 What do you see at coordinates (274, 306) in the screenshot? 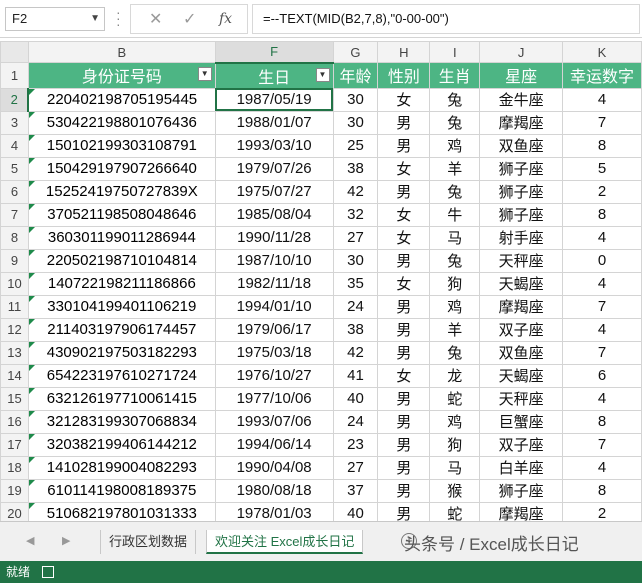
I see `cell-birthday: 1994/01/10` at bounding box center [274, 306].